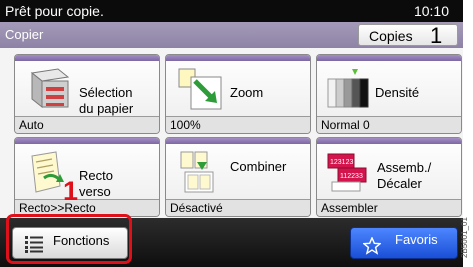  I want to click on zoom-button: Zoom 100%, so click(238, 94).